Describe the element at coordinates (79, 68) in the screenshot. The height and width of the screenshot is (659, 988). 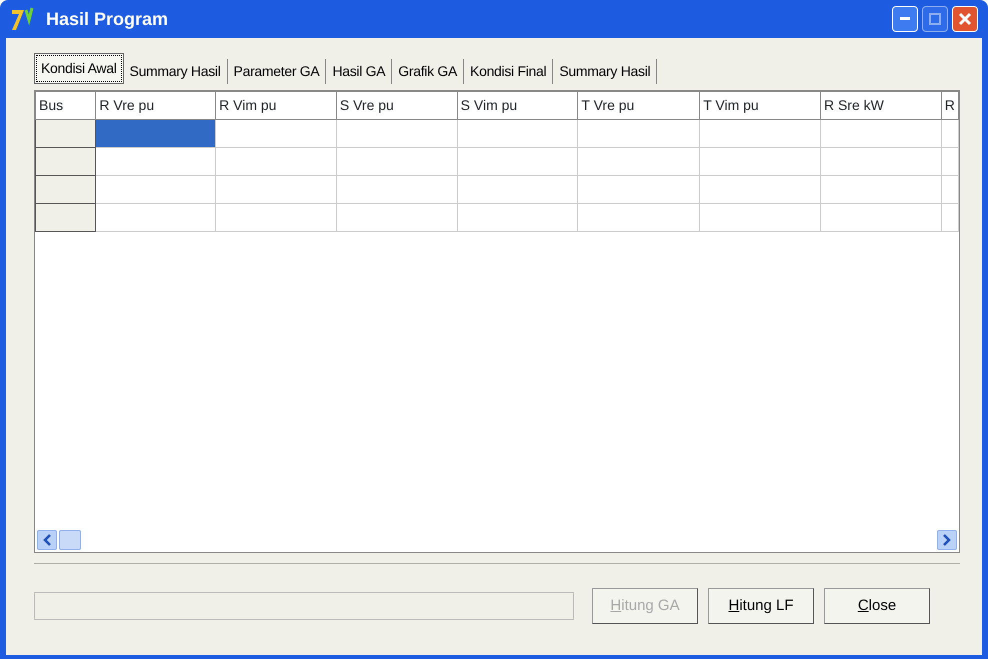
I see `tab: Kondisi Awal` at that location.